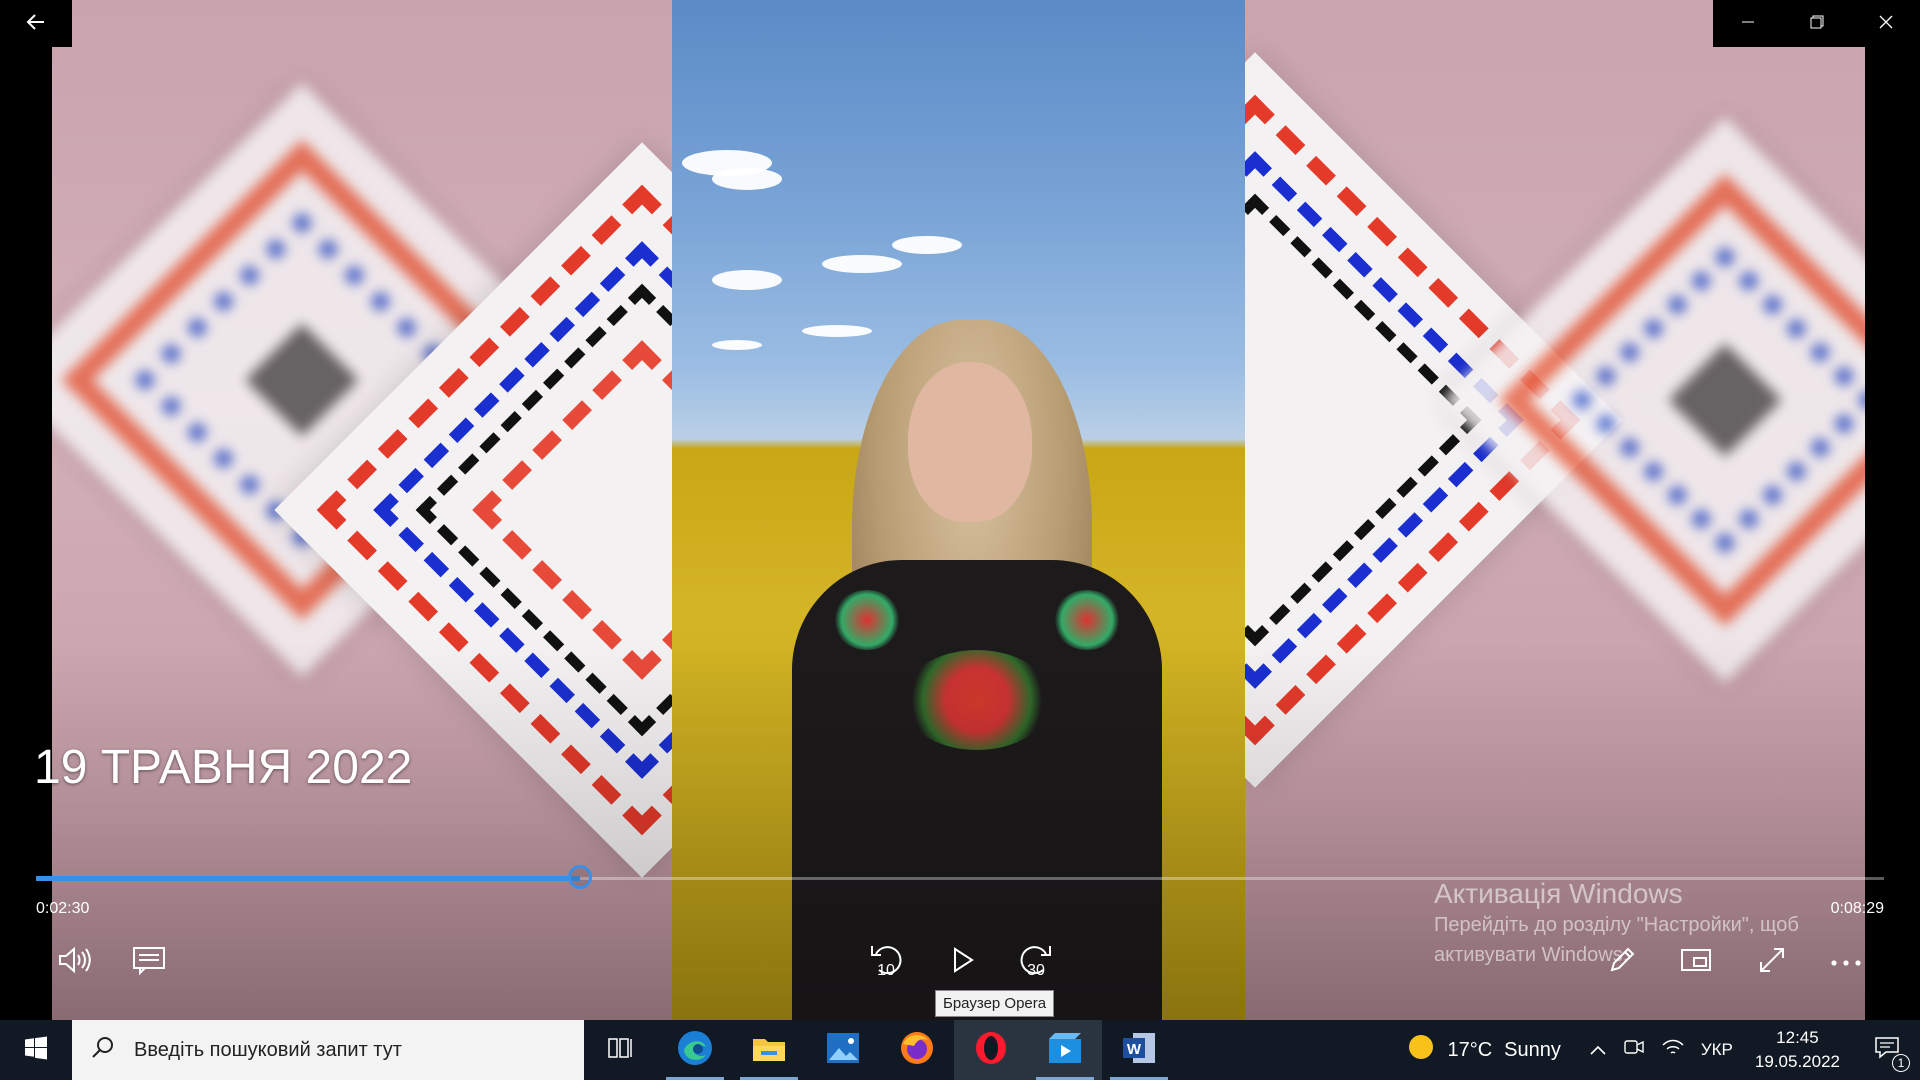  What do you see at coordinates (1717, 1050) in the screenshot?
I see `language-indicator: УКР` at bounding box center [1717, 1050].